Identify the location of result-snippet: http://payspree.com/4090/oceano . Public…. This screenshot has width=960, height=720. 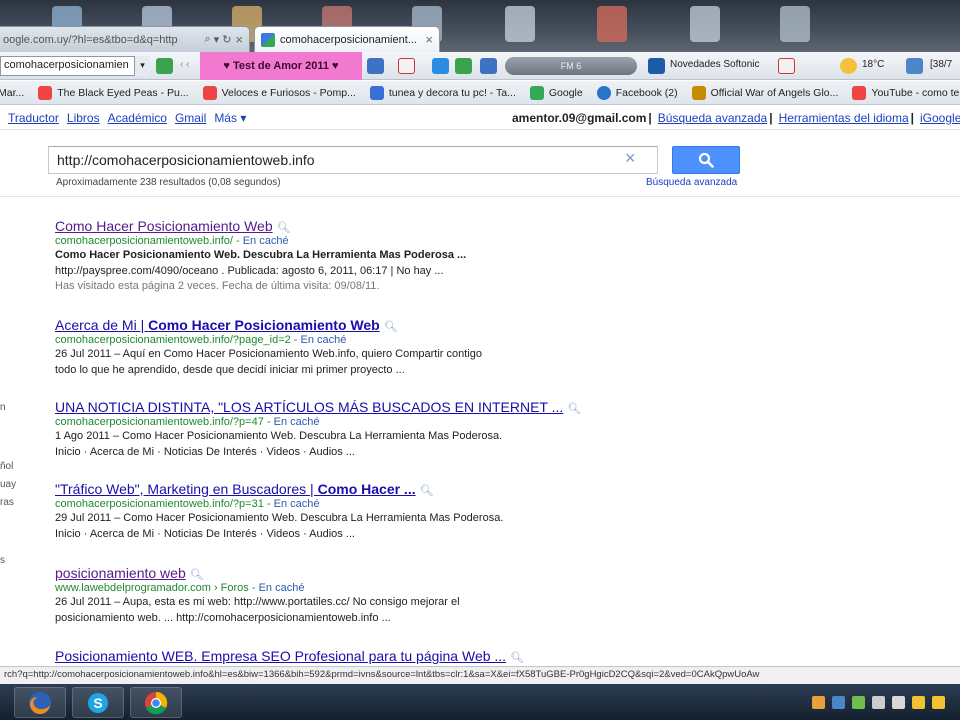
(249, 271).